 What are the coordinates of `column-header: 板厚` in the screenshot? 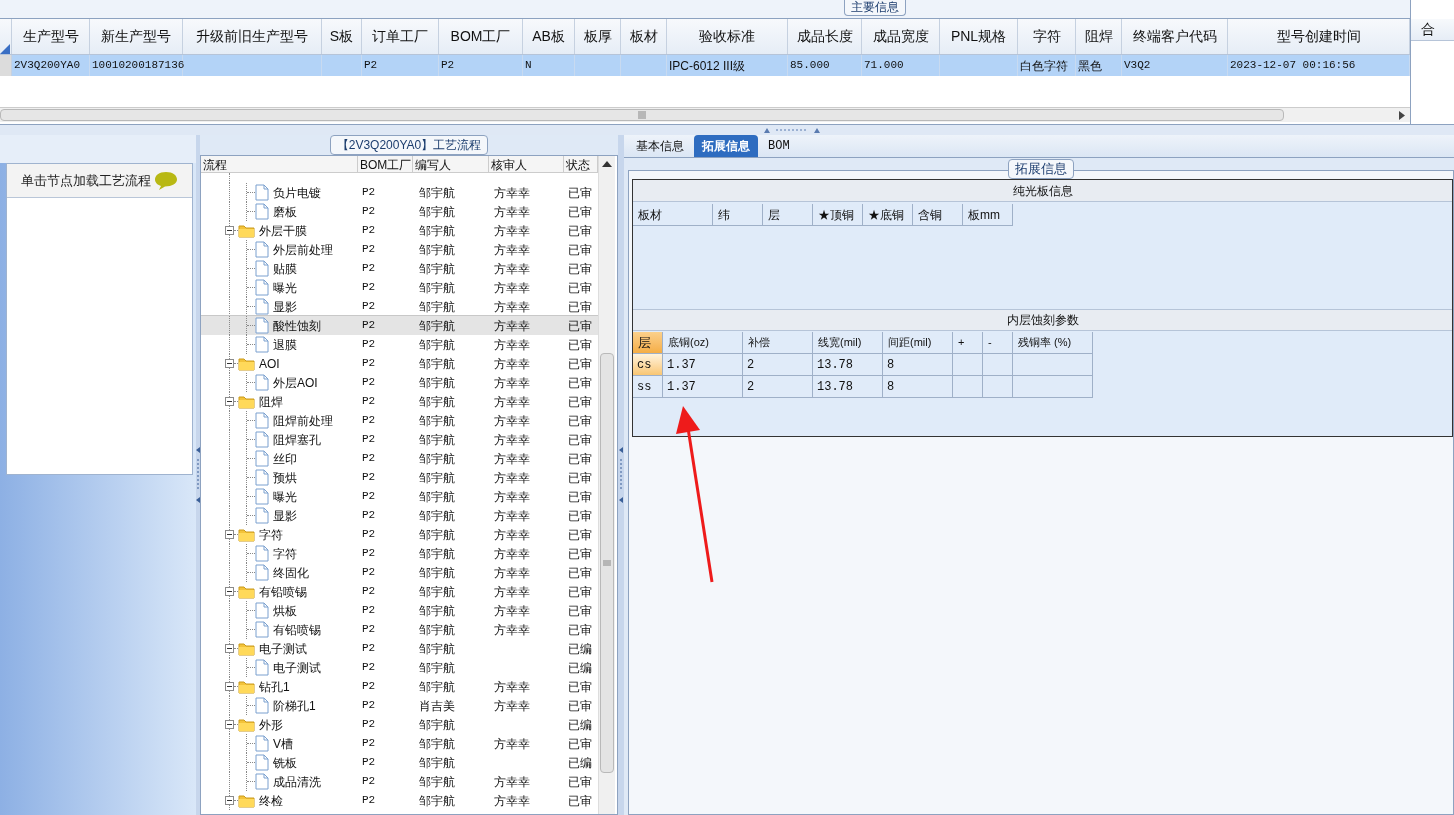 It's located at (598, 36).